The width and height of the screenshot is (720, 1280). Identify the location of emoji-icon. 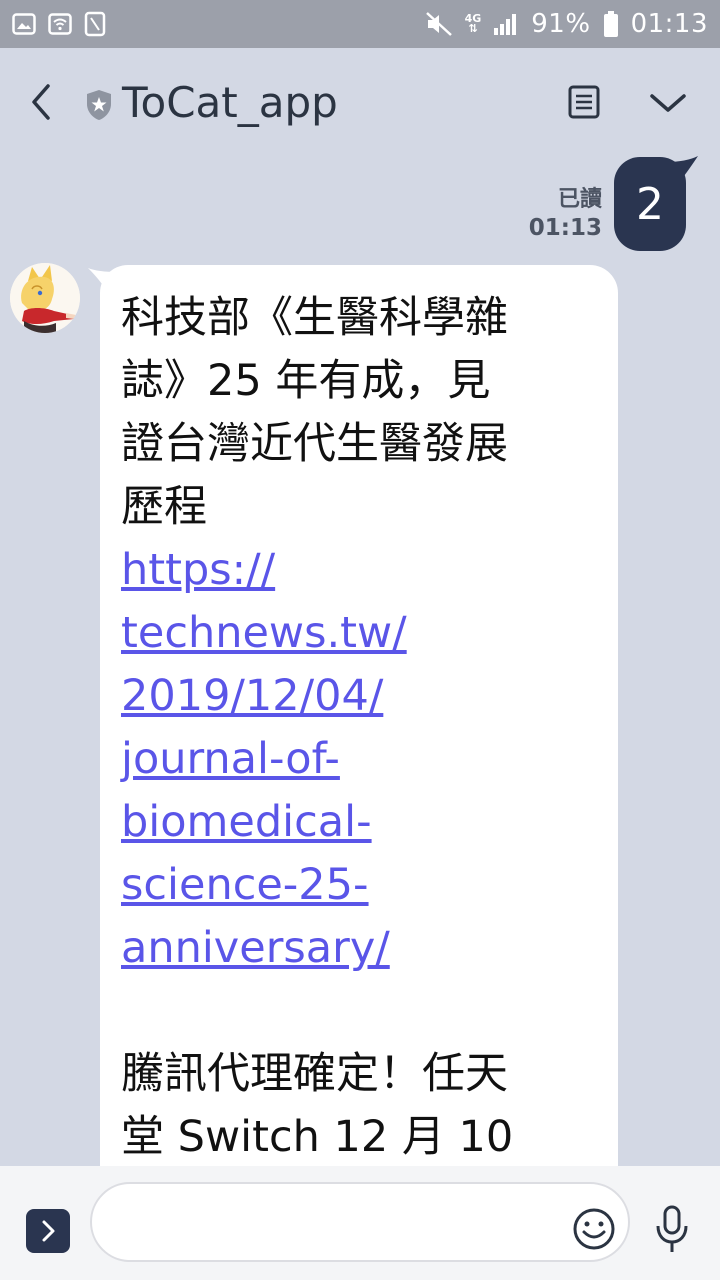
(594, 1229).